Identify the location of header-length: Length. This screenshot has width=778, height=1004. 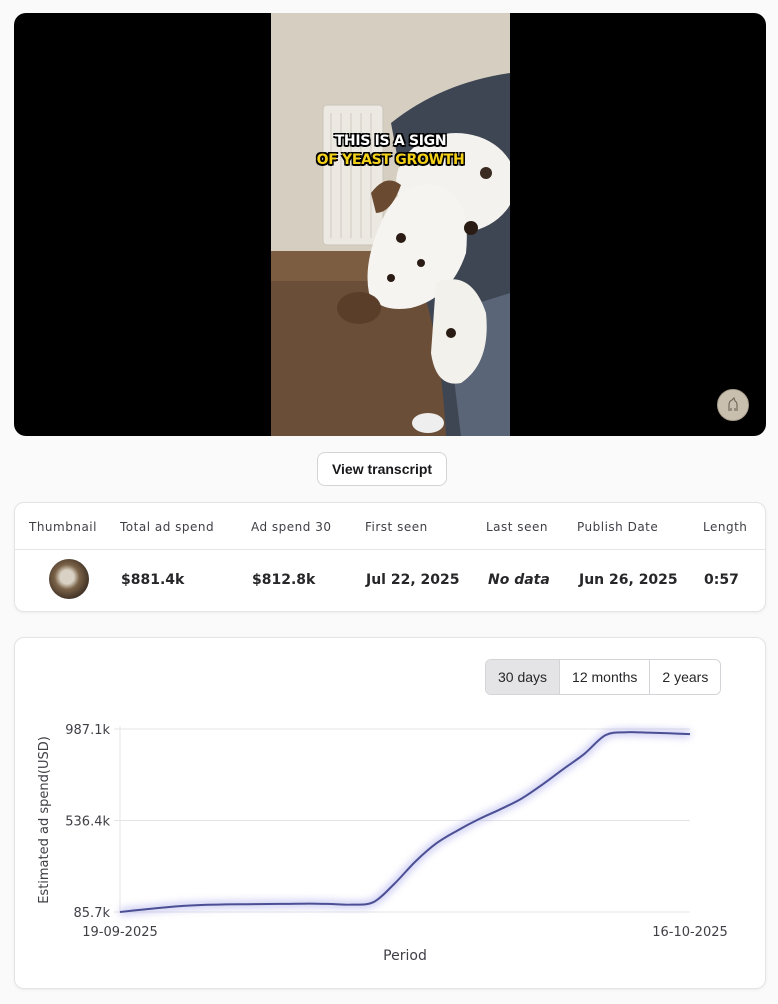
(725, 527).